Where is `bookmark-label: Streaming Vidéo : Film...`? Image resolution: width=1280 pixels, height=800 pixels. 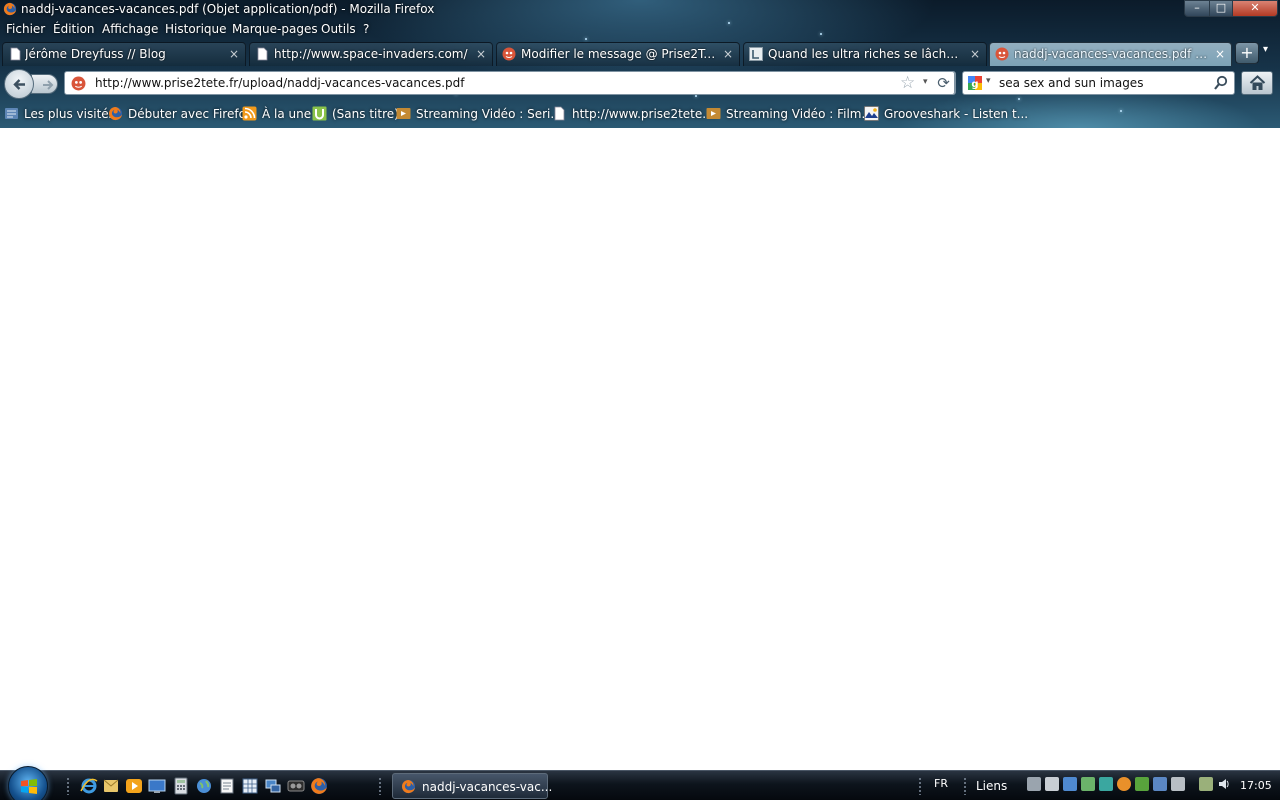 bookmark-label: Streaming Vidéo : Film... is located at coordinates (799, 114).